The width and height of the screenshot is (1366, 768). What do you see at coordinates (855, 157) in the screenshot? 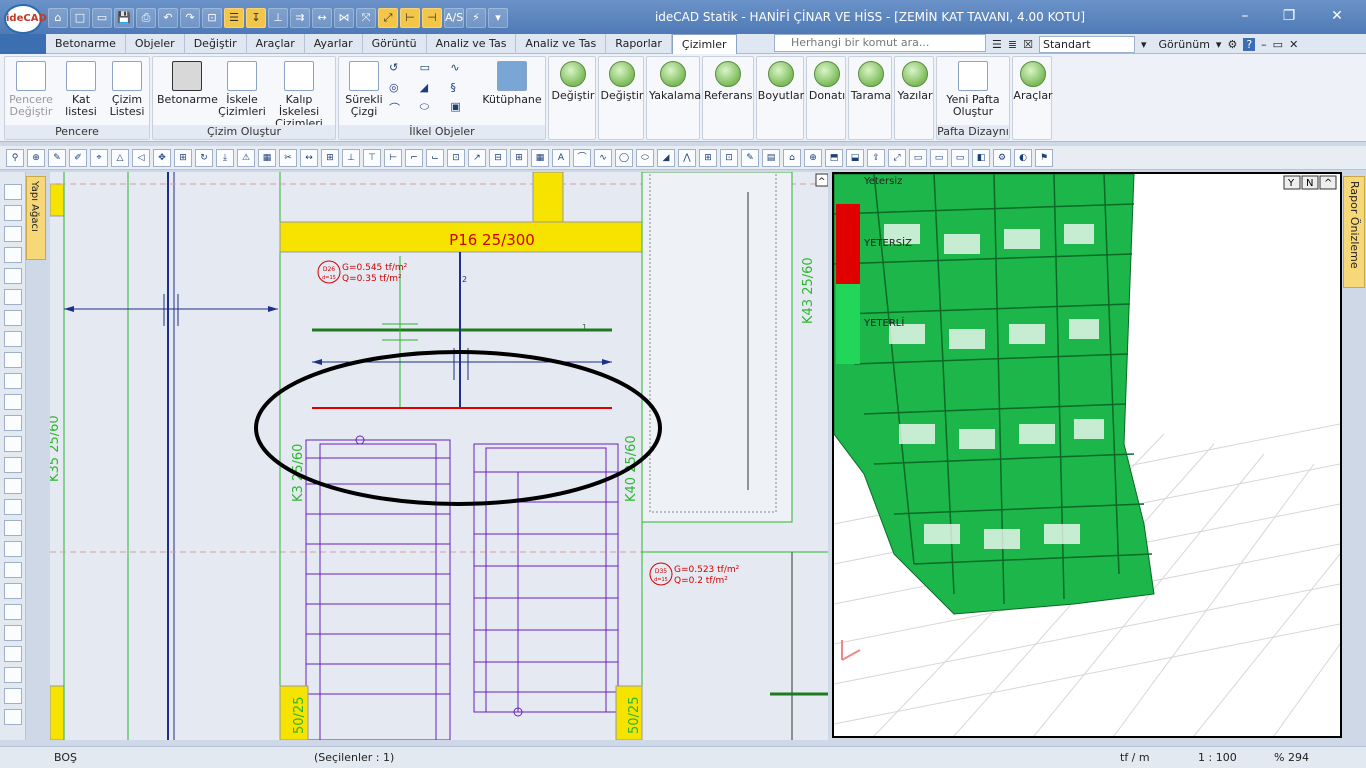
I see `toolbar-icon: ⬓` at bounding box center [855, 157].